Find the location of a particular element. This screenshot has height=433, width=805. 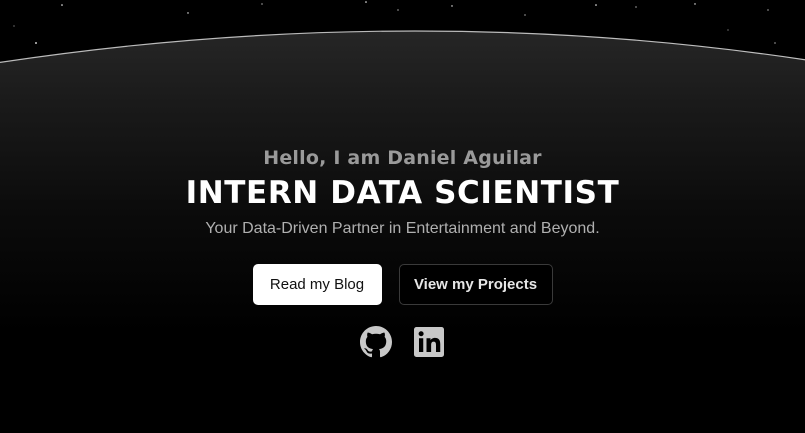

cta-buttons: Read my Blog View my Projects is located at coordinates (402, 284).